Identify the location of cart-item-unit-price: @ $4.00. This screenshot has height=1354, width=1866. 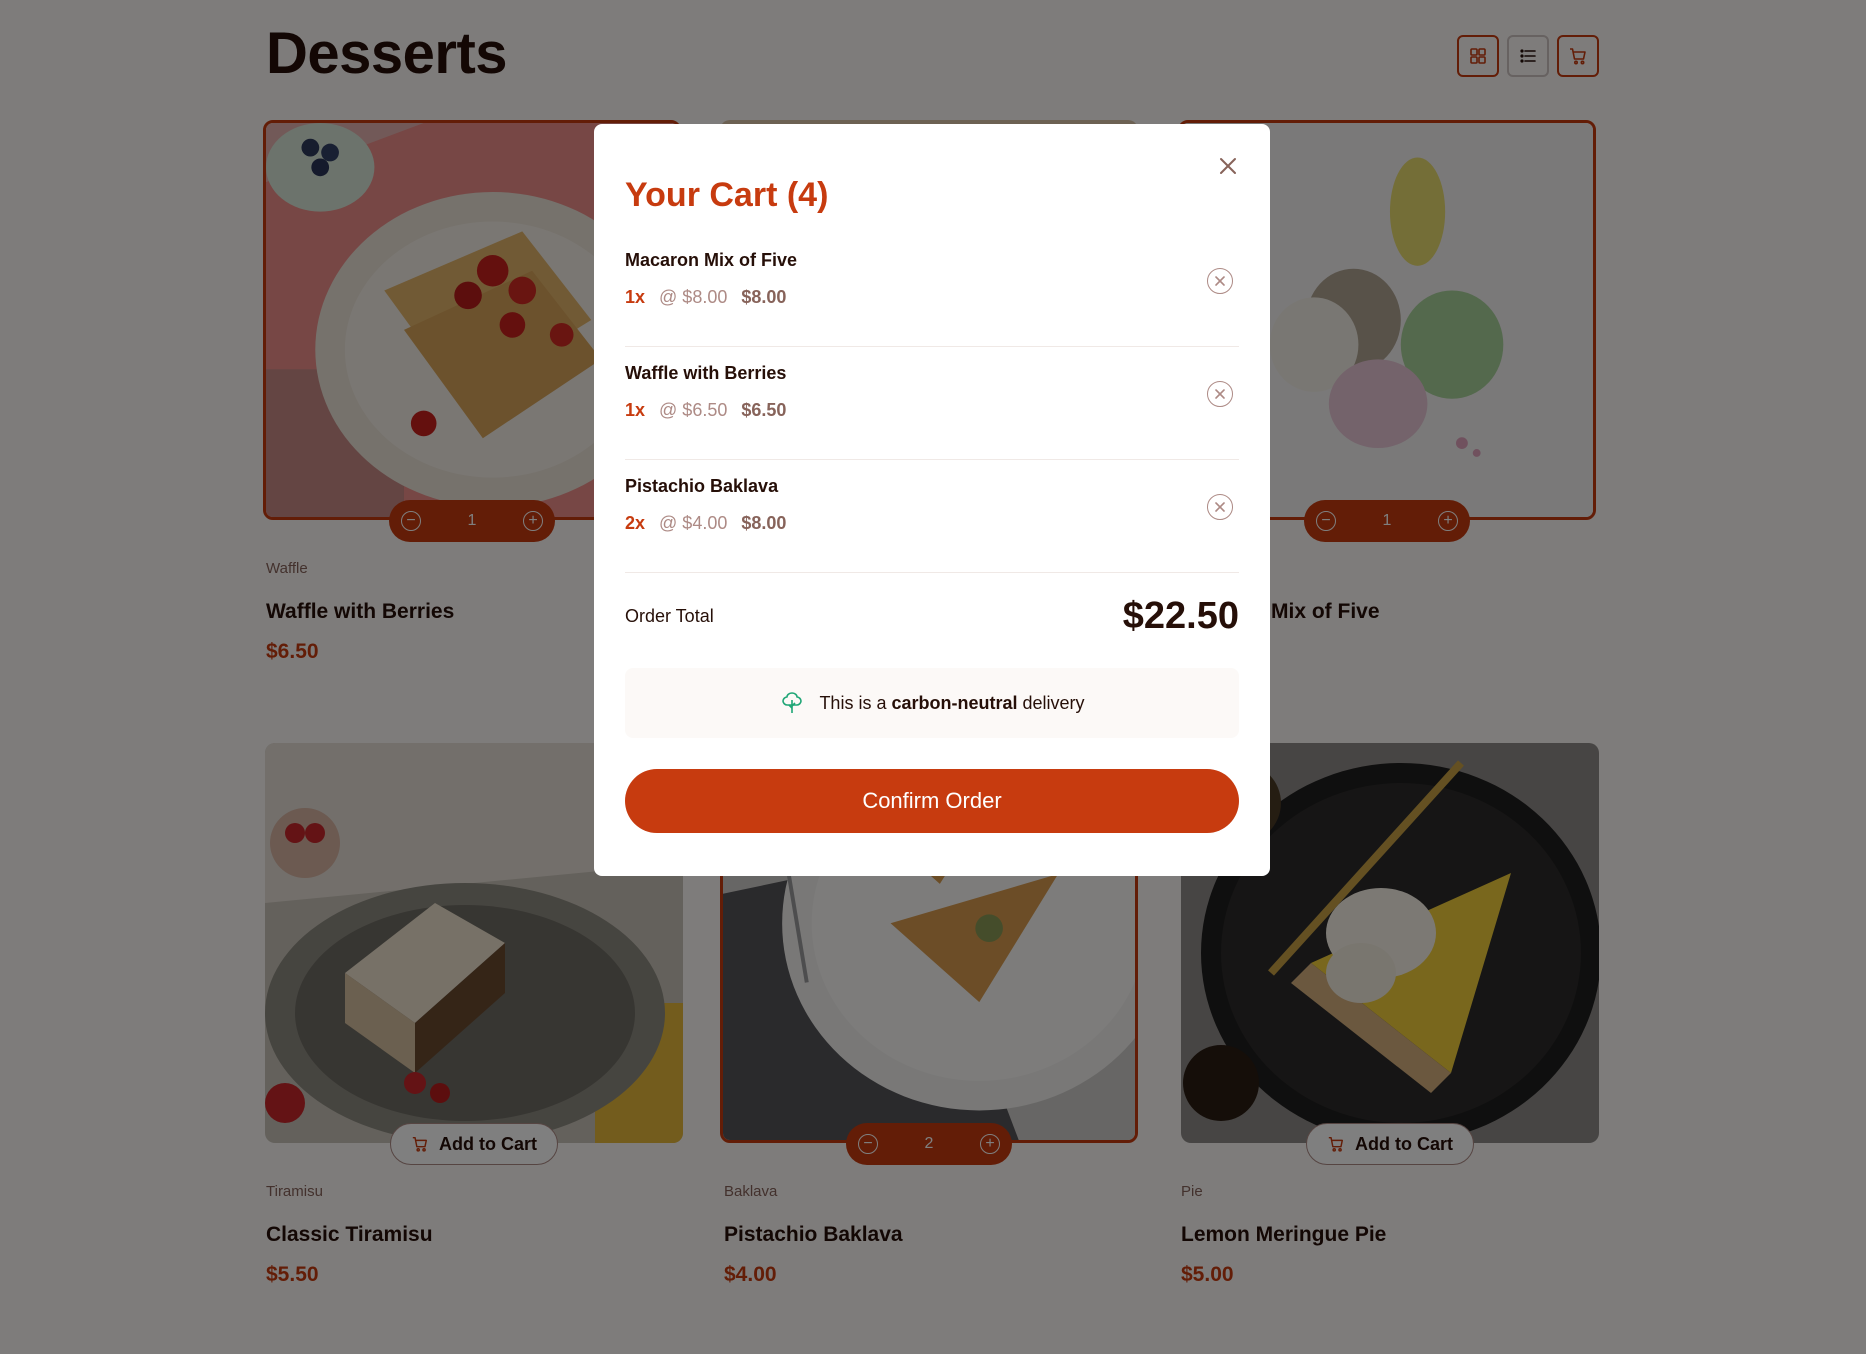
(693, 523).